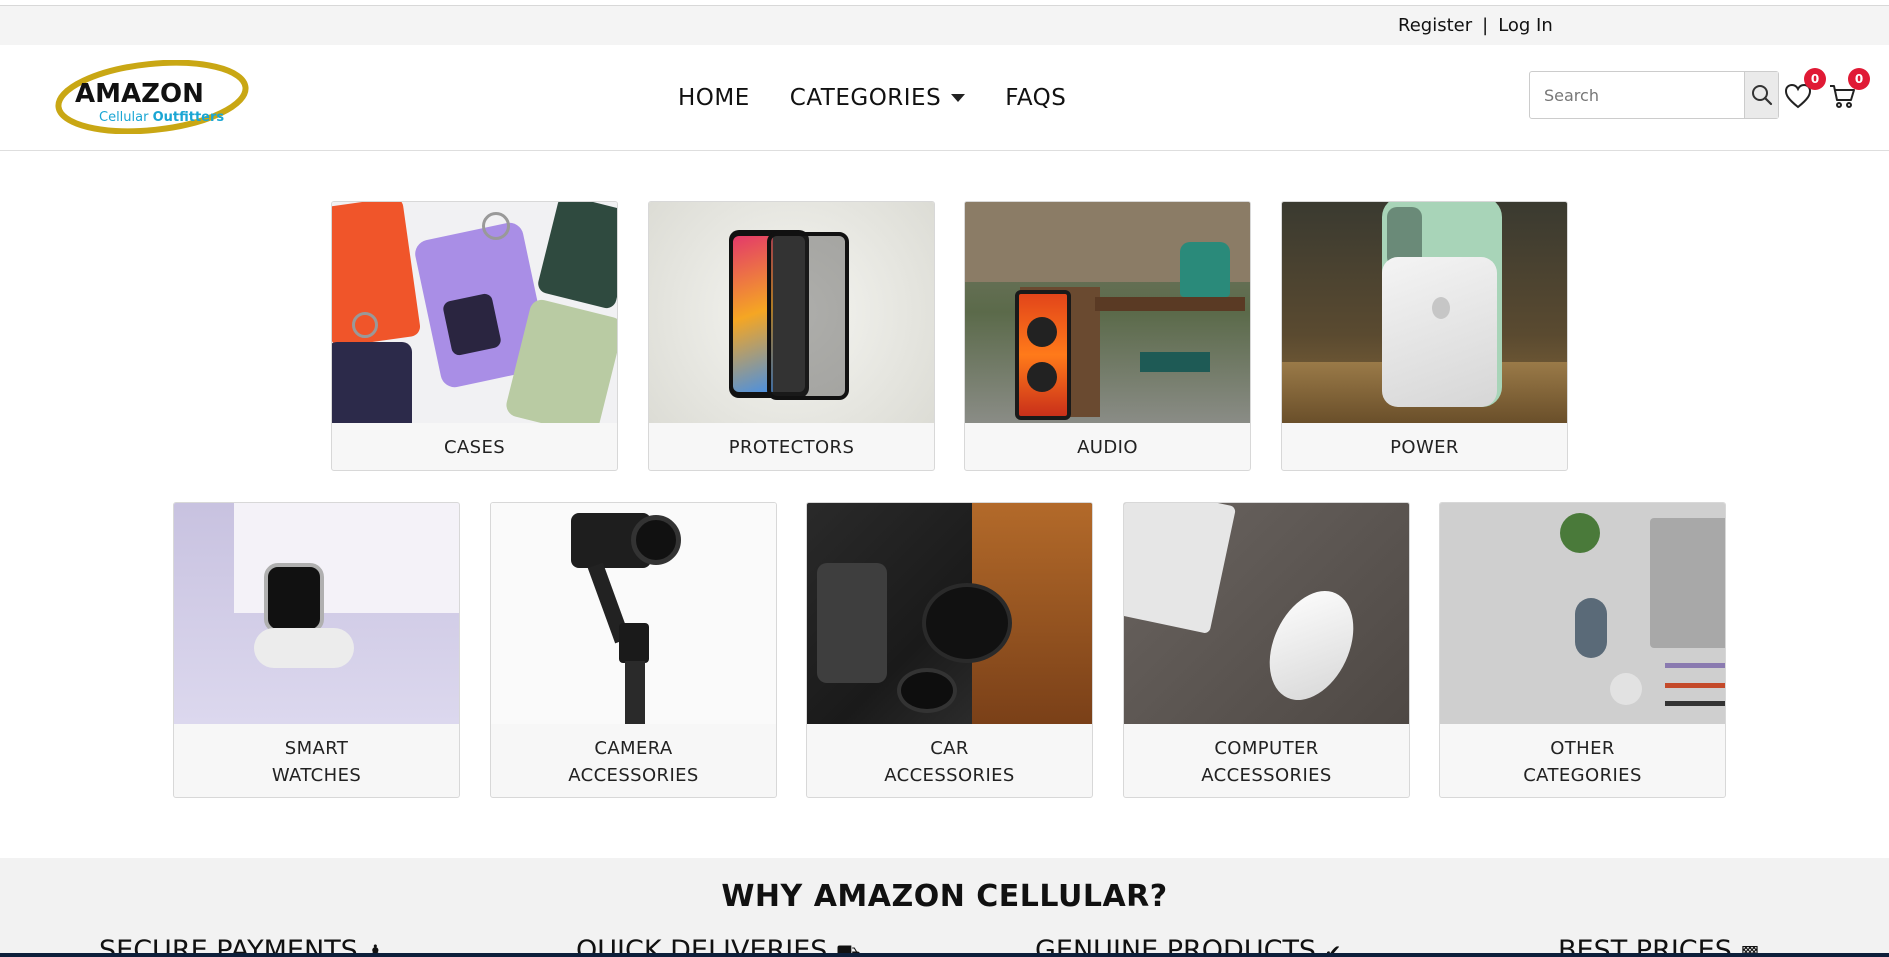  What do you see at coordinates (791, 447) in the screenshot?
I see `card-label: PROTECTORS` at bounding box center [791, 447].